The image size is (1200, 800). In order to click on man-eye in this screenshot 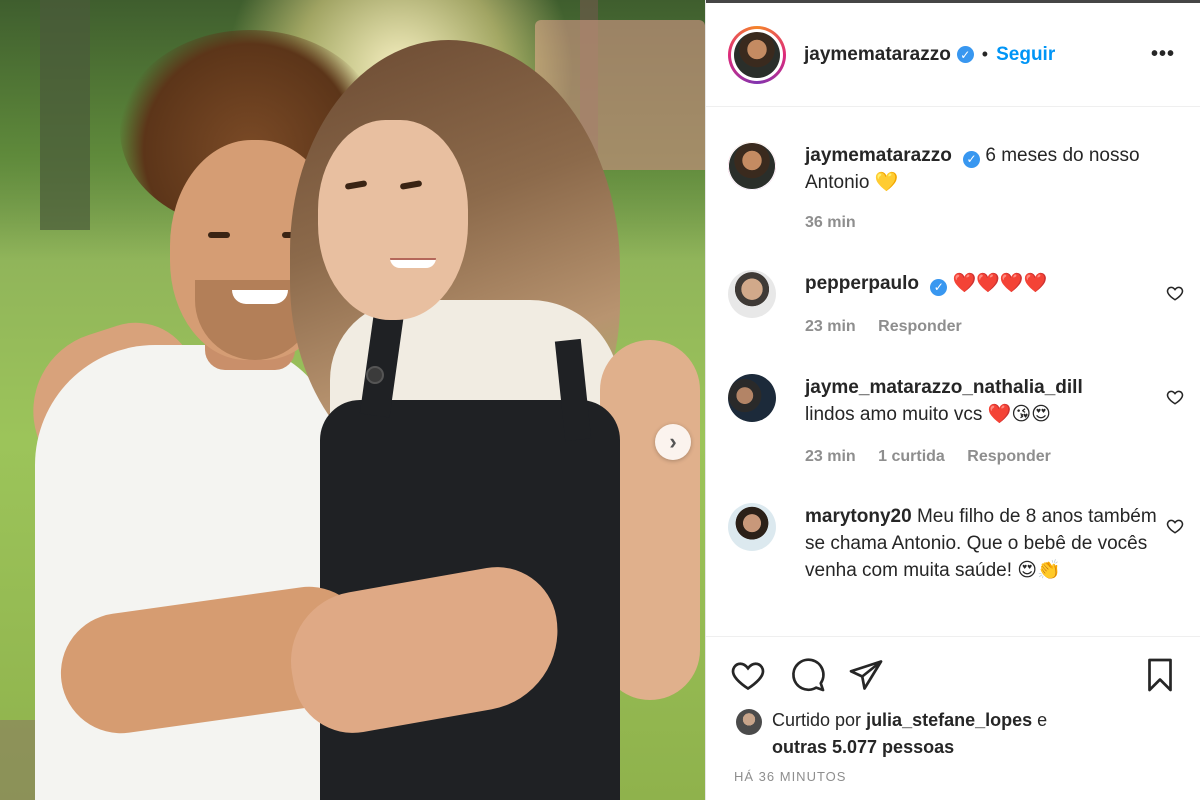, I will do `click(219, 235)`.